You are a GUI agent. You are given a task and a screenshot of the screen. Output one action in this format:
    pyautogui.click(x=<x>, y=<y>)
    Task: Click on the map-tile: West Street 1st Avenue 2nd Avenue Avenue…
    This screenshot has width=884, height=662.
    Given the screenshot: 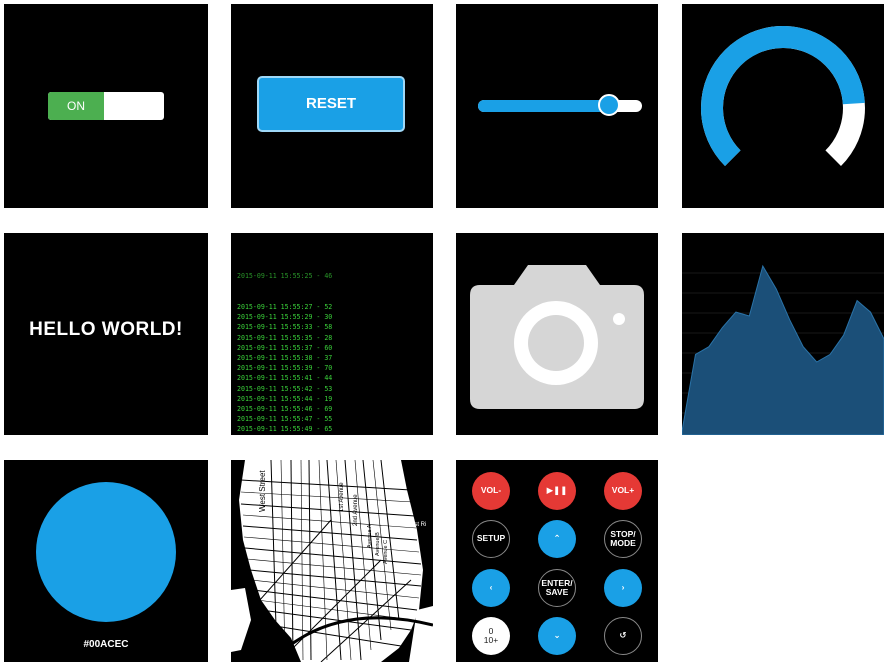 What is the action you would take?
    pyautogui.click(x=332, y=561)
    